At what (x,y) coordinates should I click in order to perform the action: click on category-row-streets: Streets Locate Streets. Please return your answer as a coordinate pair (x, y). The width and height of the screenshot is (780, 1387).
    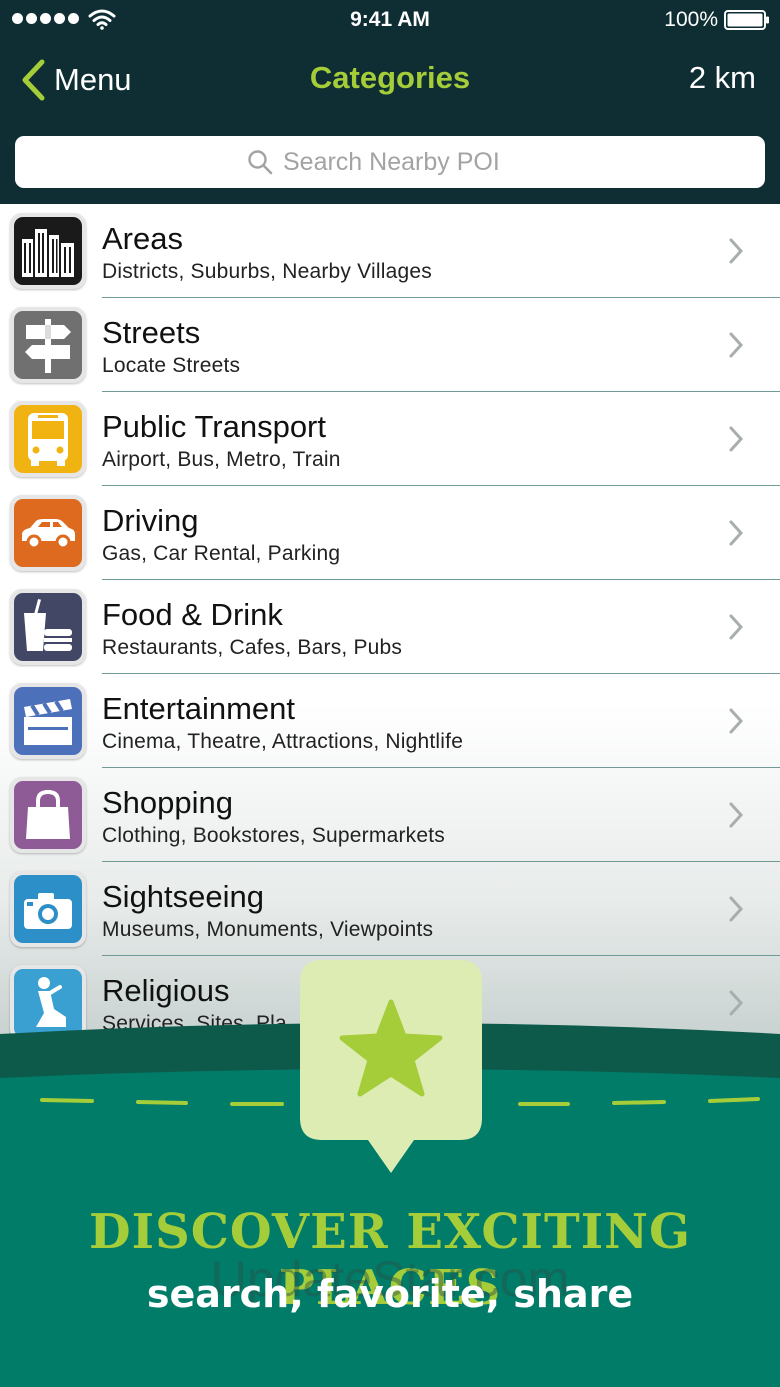
    Looking at the image, I should click on (390, 345).